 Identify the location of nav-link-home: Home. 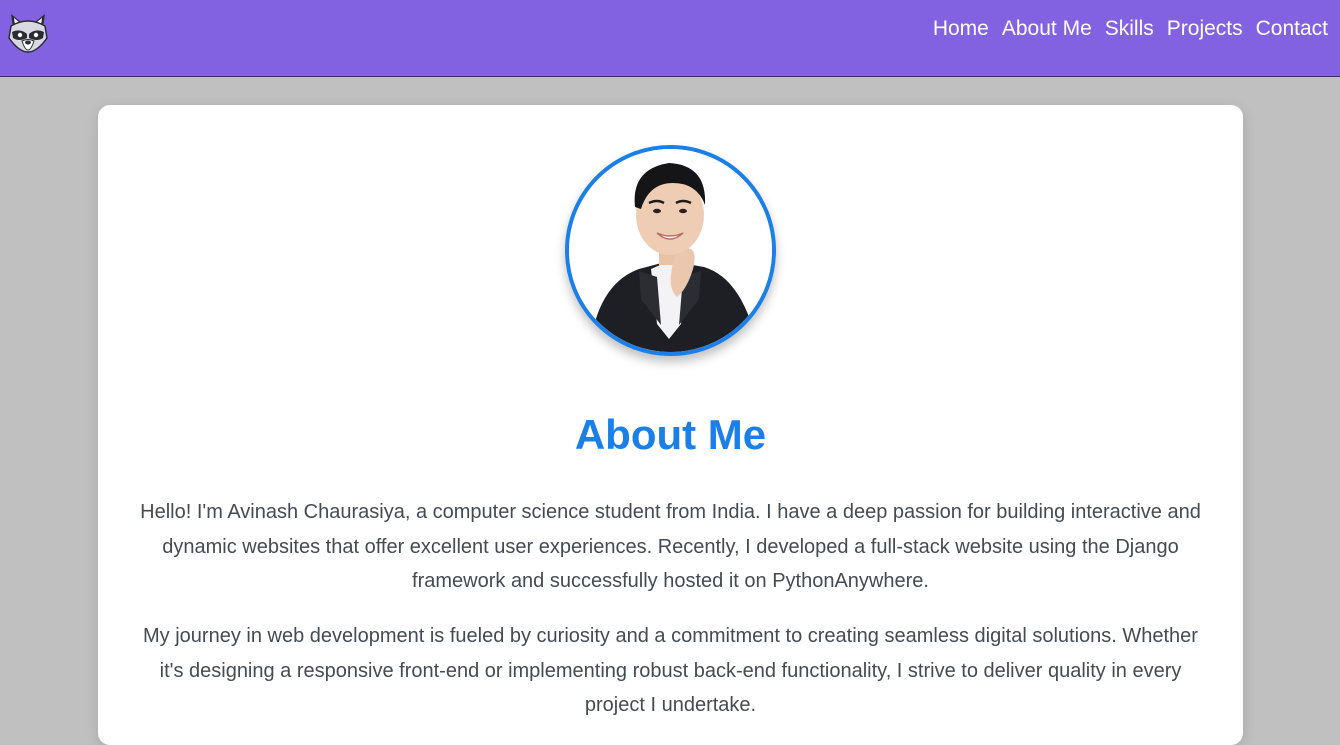
(961, 29).